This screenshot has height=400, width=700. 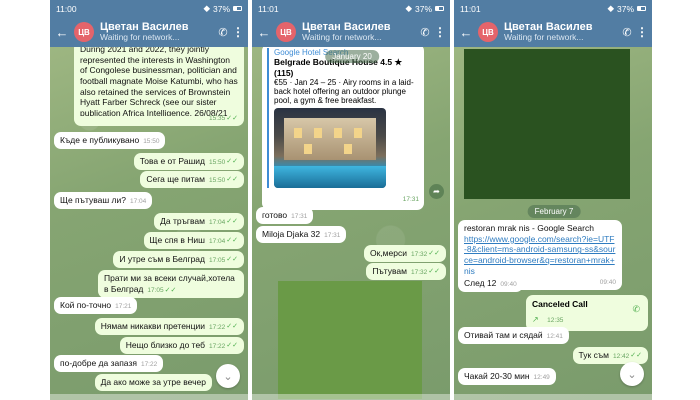 What do you see at coordinates (177, 240) in the screenshot?
I see `message-text: Ще спя в Ниш` at bounding box center [177, 240].